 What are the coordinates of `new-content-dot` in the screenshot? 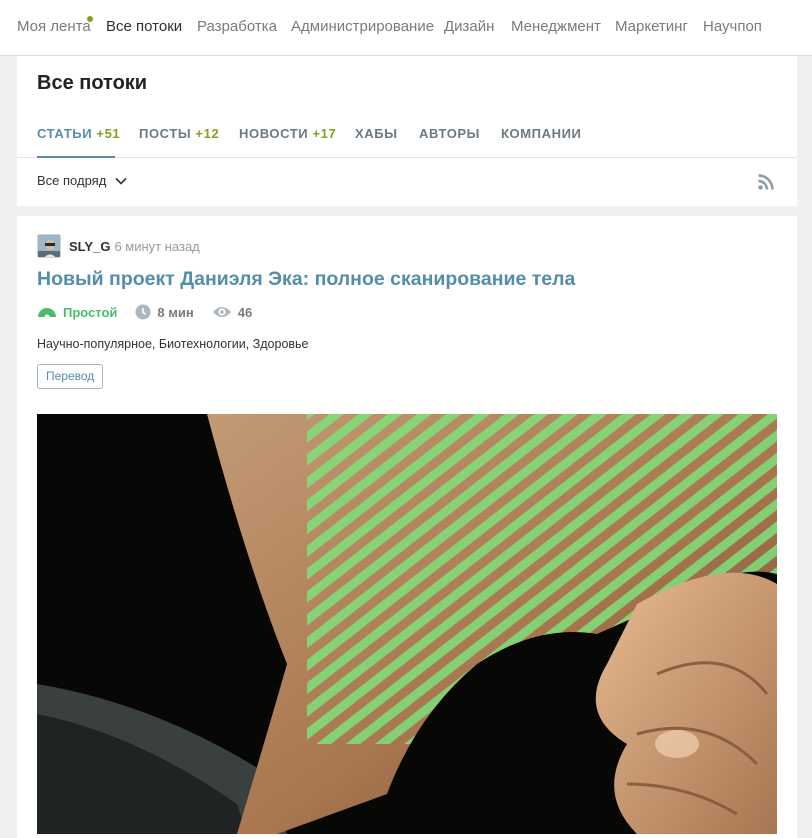 It's located at (90, 19).